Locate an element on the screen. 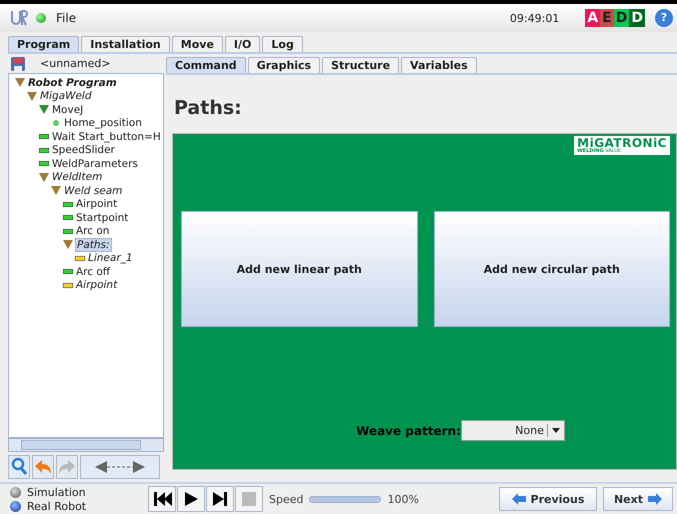 The image size is (677, 514). tree-node: Wait Start_button=H is located at coordinates (106, 136).